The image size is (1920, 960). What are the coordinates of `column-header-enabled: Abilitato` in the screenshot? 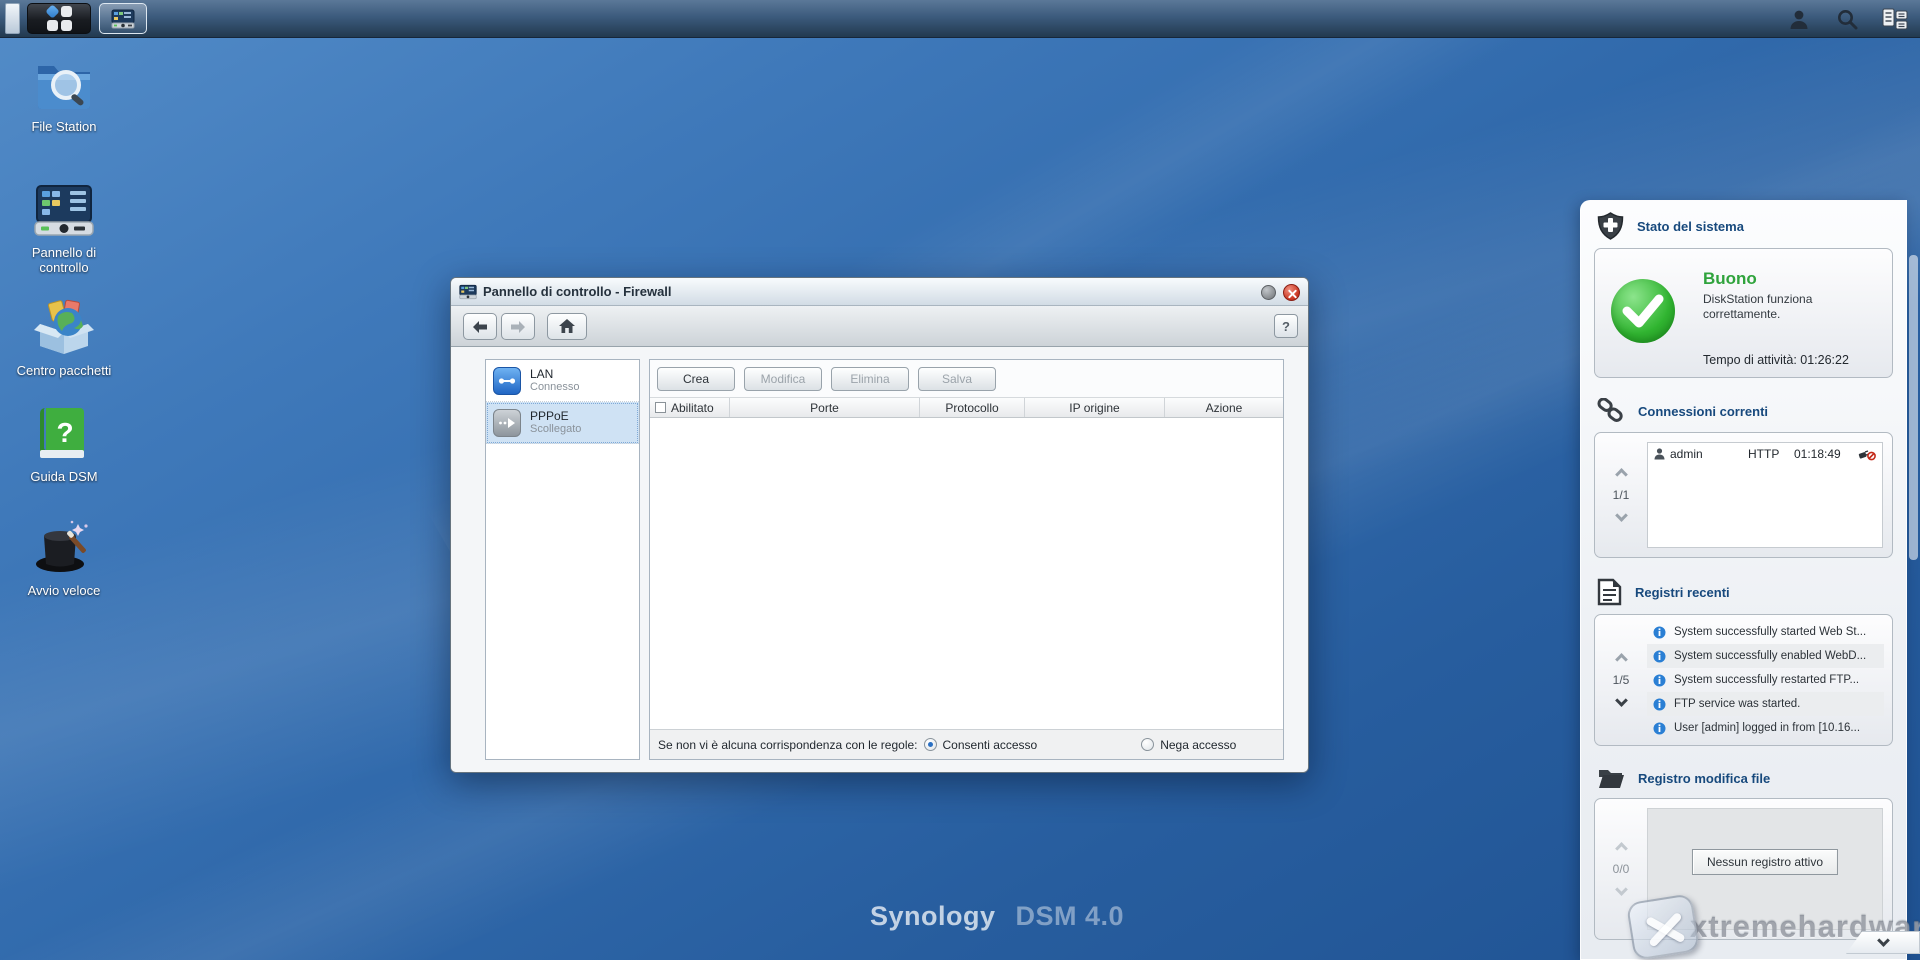 It's located at (690, 407).